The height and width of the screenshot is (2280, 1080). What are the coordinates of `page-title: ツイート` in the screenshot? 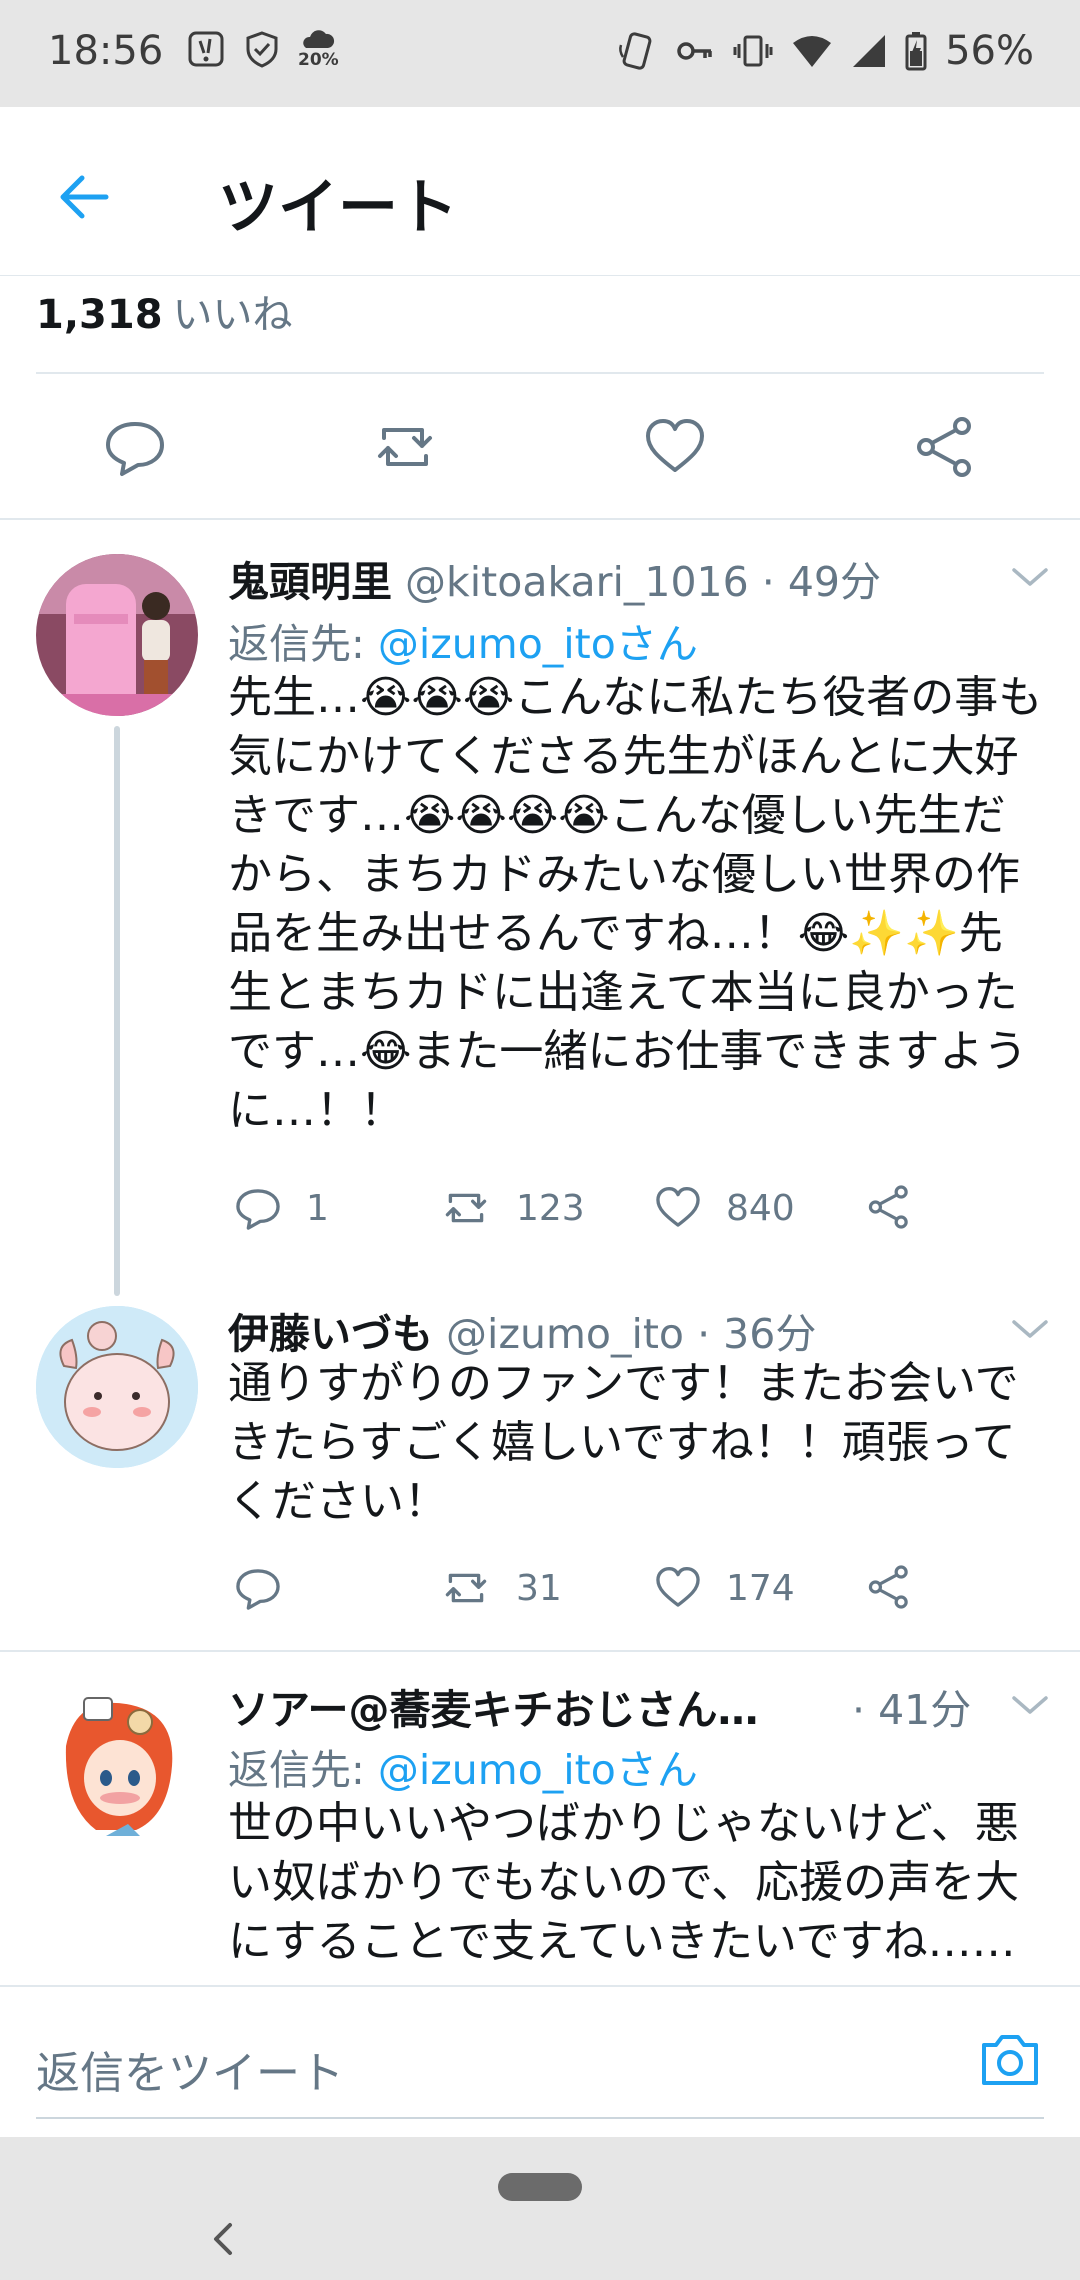 It's located at (338, 208).